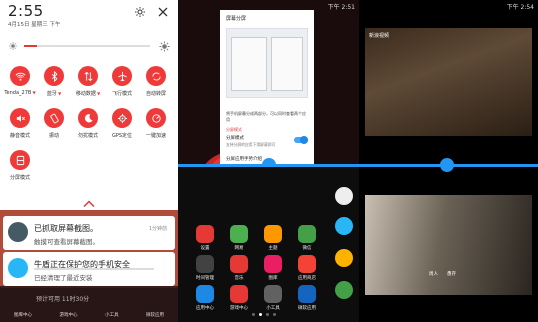 This screenshot has width=538, height=322. I want to click on app-icon-4: 时间管理, so click(205, 270).